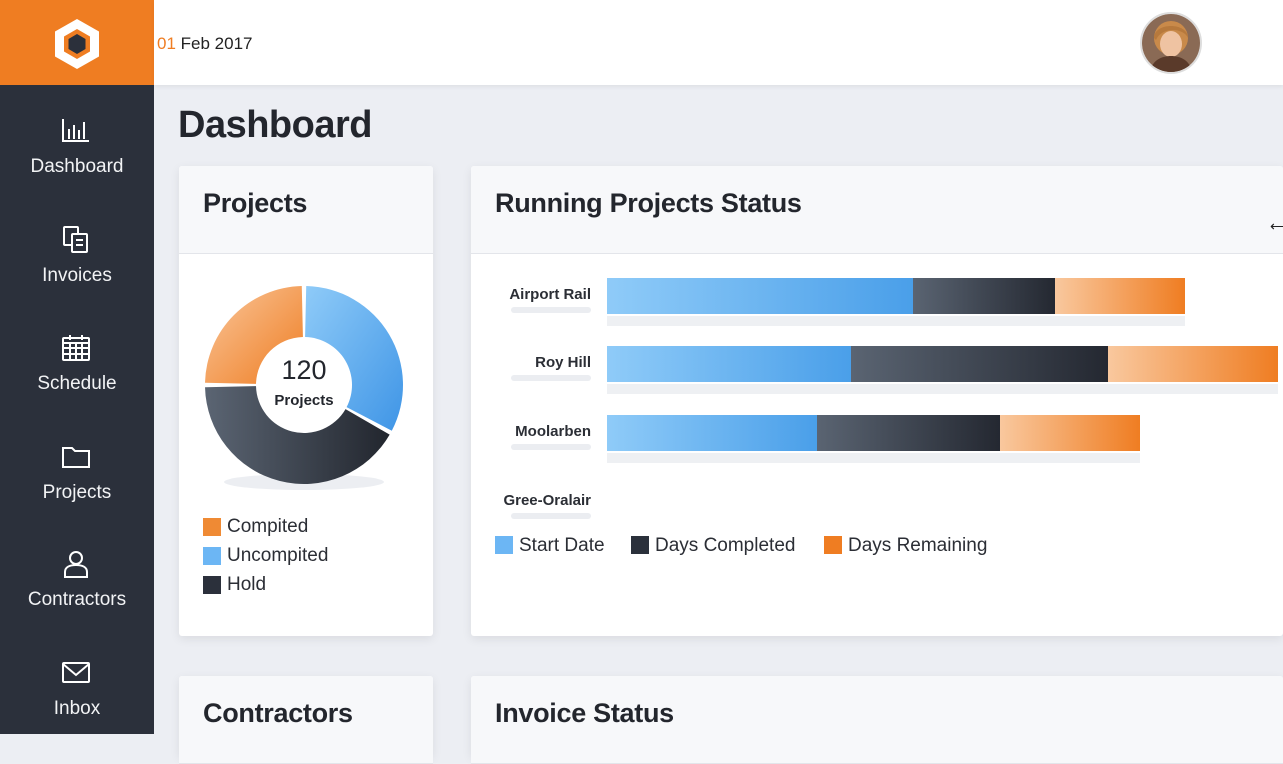 The width and height of the screenshot is (1283, 764). What do you see at coordinates (918, 545) in the screenshot?
I see `legend-label: Days Remaining` at bounding box center [918, 545].